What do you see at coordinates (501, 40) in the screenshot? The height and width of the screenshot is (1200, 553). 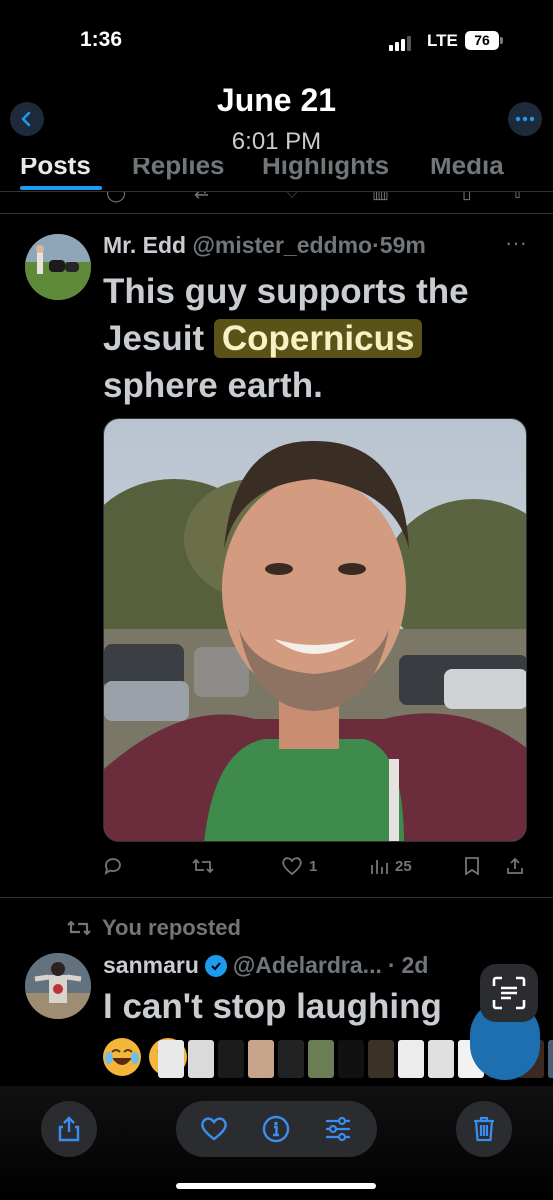 I see `battery-tip` at bounding box center [501, 40].